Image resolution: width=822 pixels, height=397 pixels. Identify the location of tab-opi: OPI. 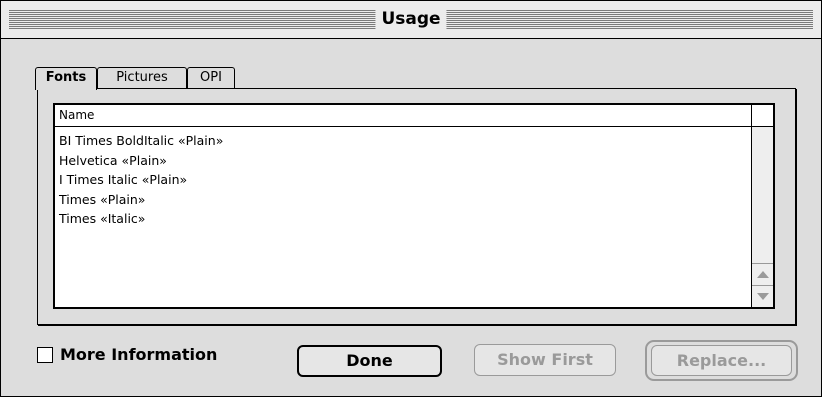
(211, 78).